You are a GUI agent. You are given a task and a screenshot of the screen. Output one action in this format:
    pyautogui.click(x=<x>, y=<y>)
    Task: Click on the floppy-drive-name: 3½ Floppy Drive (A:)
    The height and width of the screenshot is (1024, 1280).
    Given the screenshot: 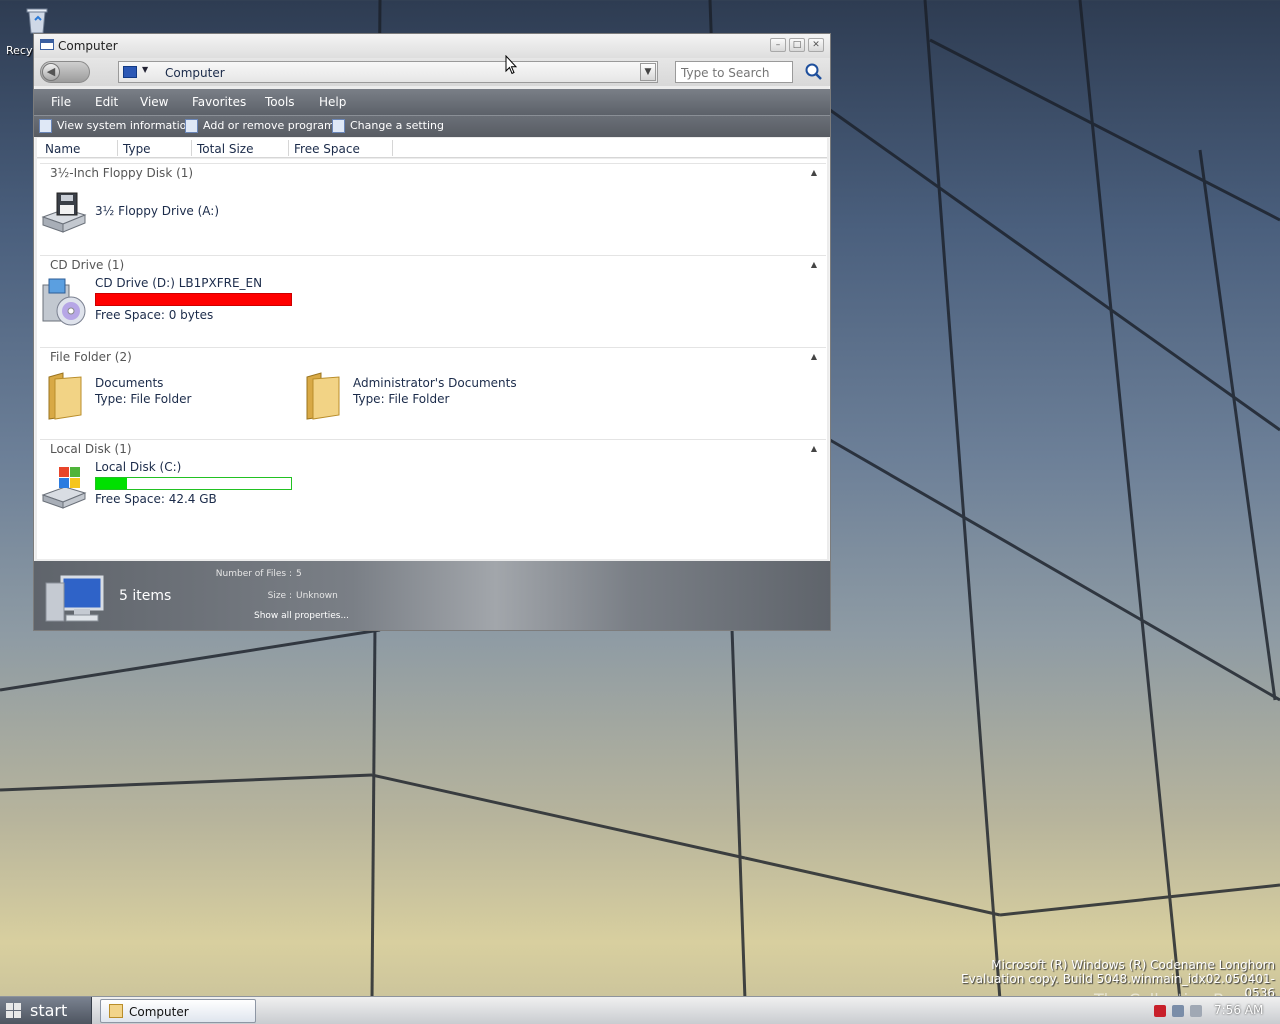 What is the action you would take?
    pyautogui.click(x=157, y=211)
    